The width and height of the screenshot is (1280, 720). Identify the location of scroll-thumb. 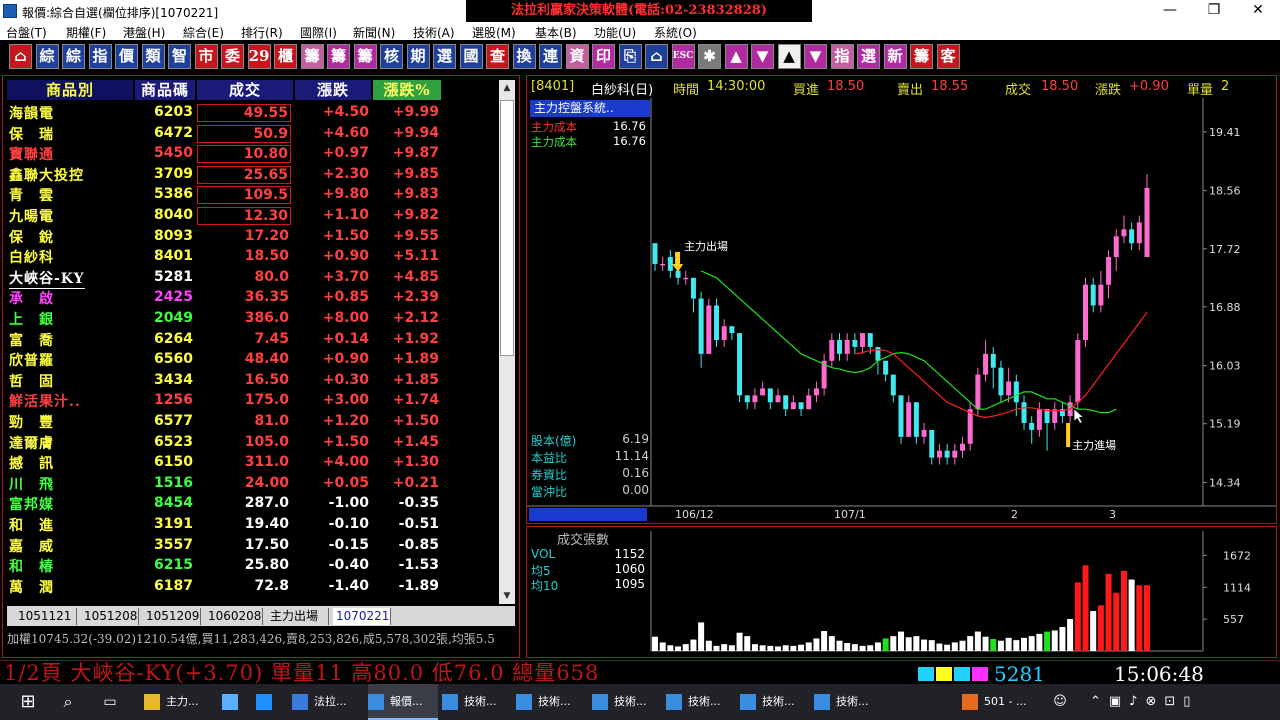
(507, 228).